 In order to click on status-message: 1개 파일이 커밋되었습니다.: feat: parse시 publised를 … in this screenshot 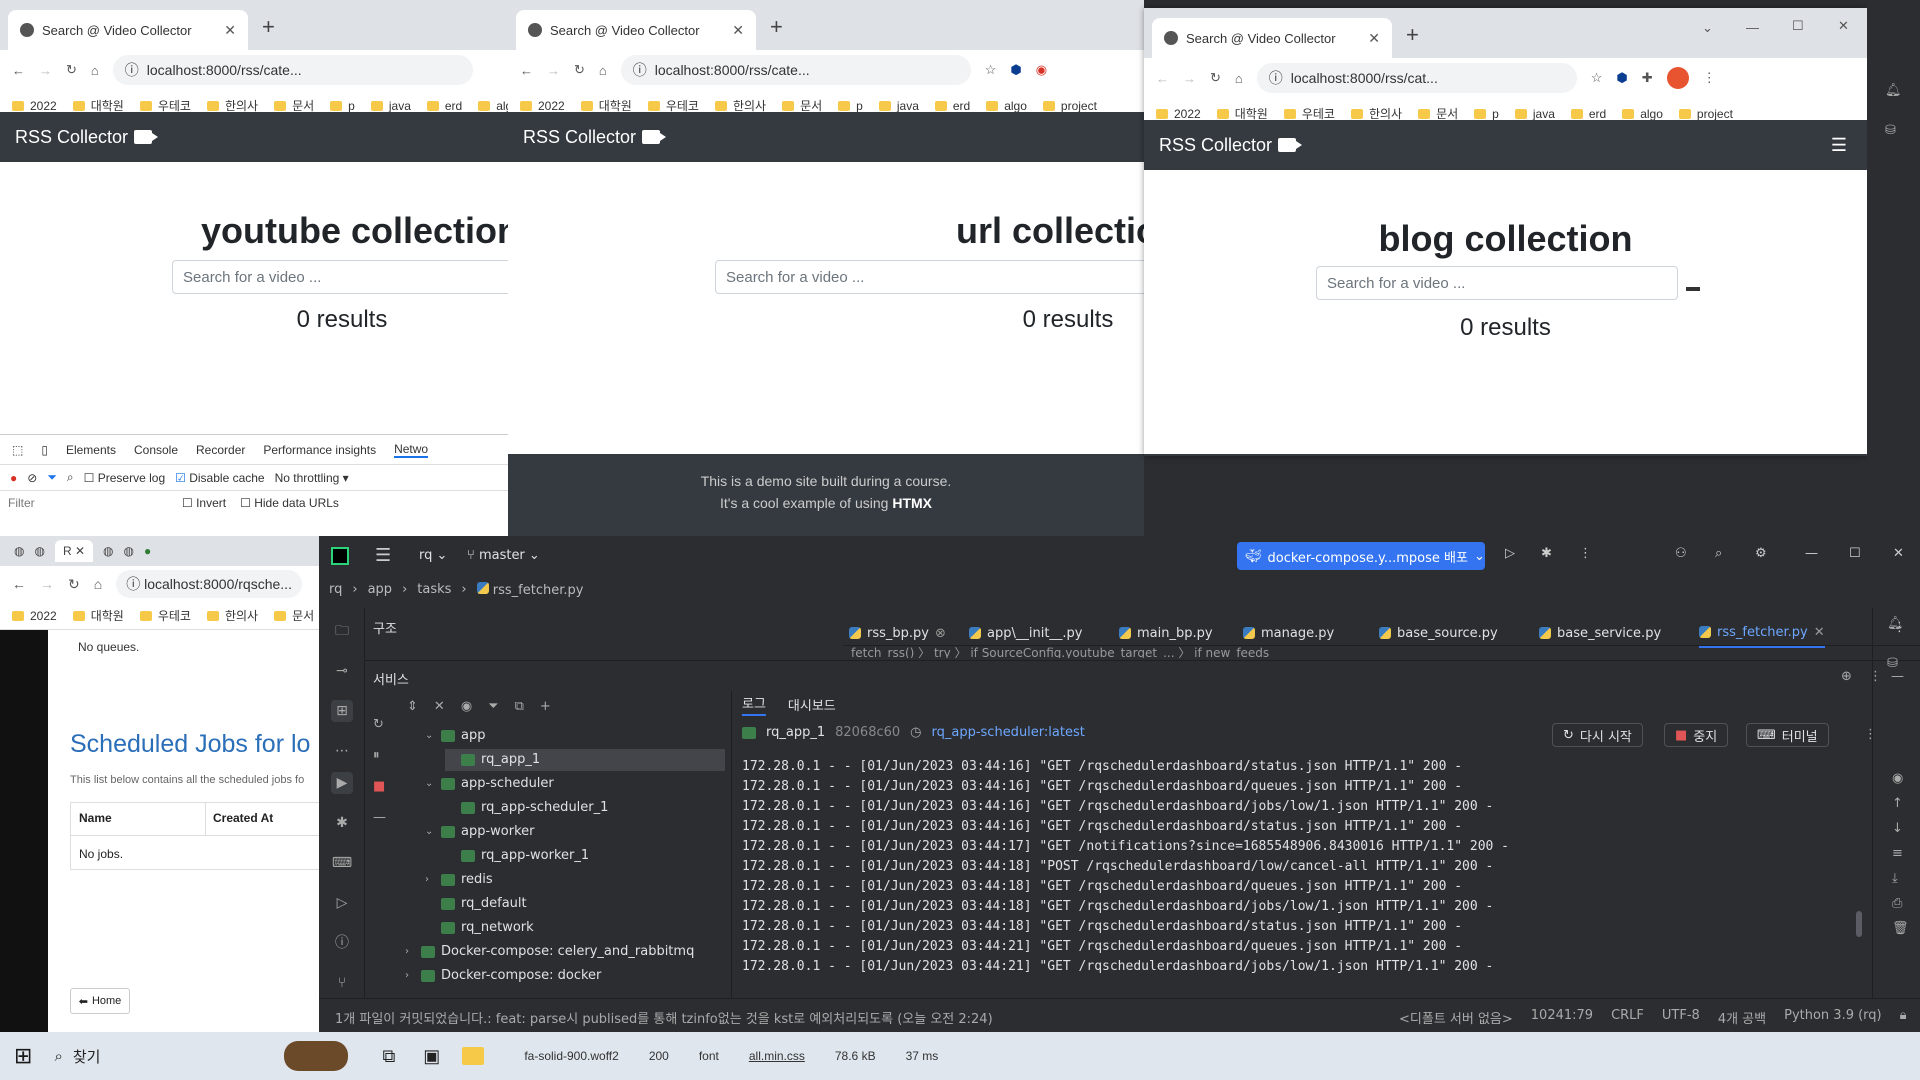, I will do `click(664, 1017)`.